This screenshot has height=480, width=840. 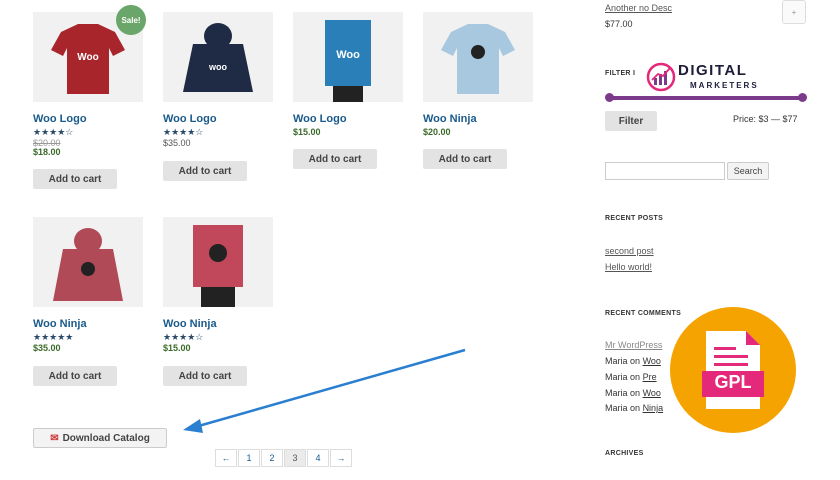 I want to click on sidebar-product-link: Another no Desc, so click(x=638, y=8).